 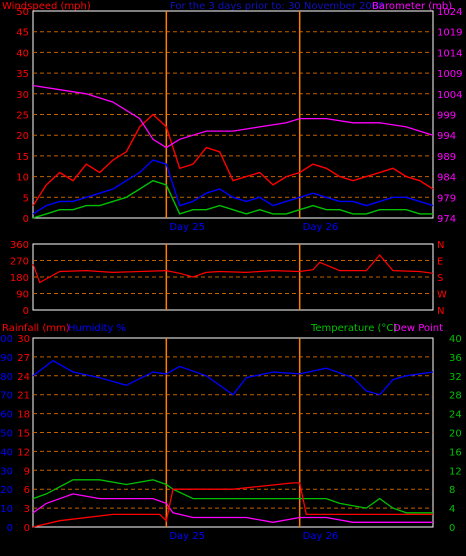 I want to click on barometer-tick-label: 979, so click(x=446, y=198).